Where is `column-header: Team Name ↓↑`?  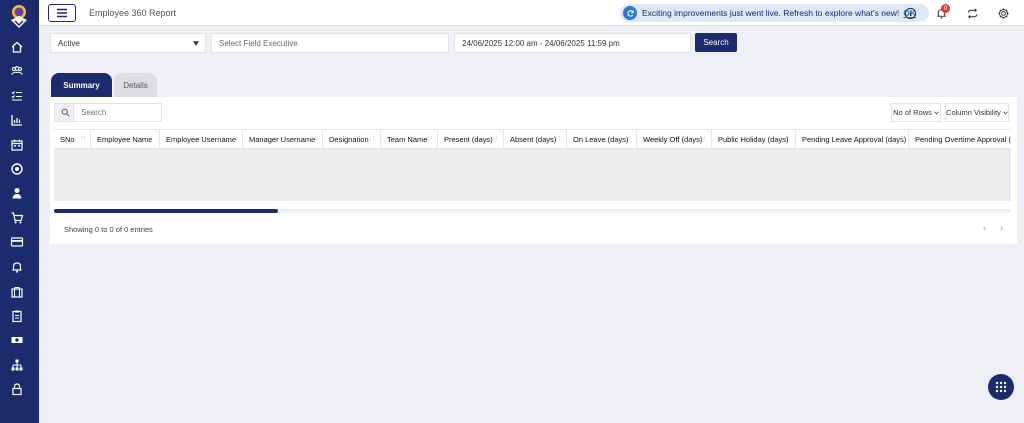 column-header: Team Name ↓↑ is located at coordinates (409, 139).